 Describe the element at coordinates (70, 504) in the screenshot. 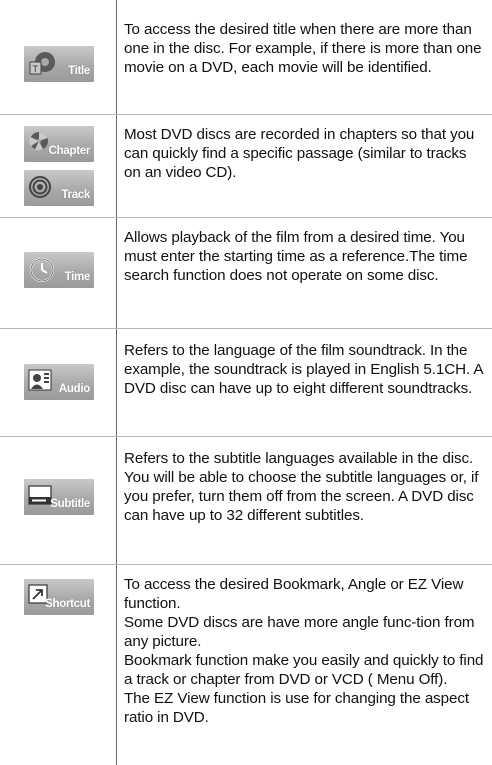

I see `subtitle-label: Subtitle` at that location.